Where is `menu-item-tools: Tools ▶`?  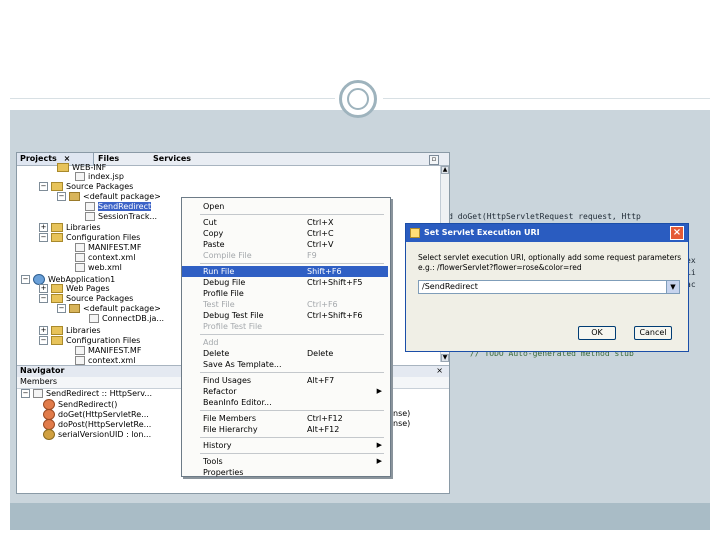
menu-item-tools: Tools ▶ is located at coordinates (285, 461).